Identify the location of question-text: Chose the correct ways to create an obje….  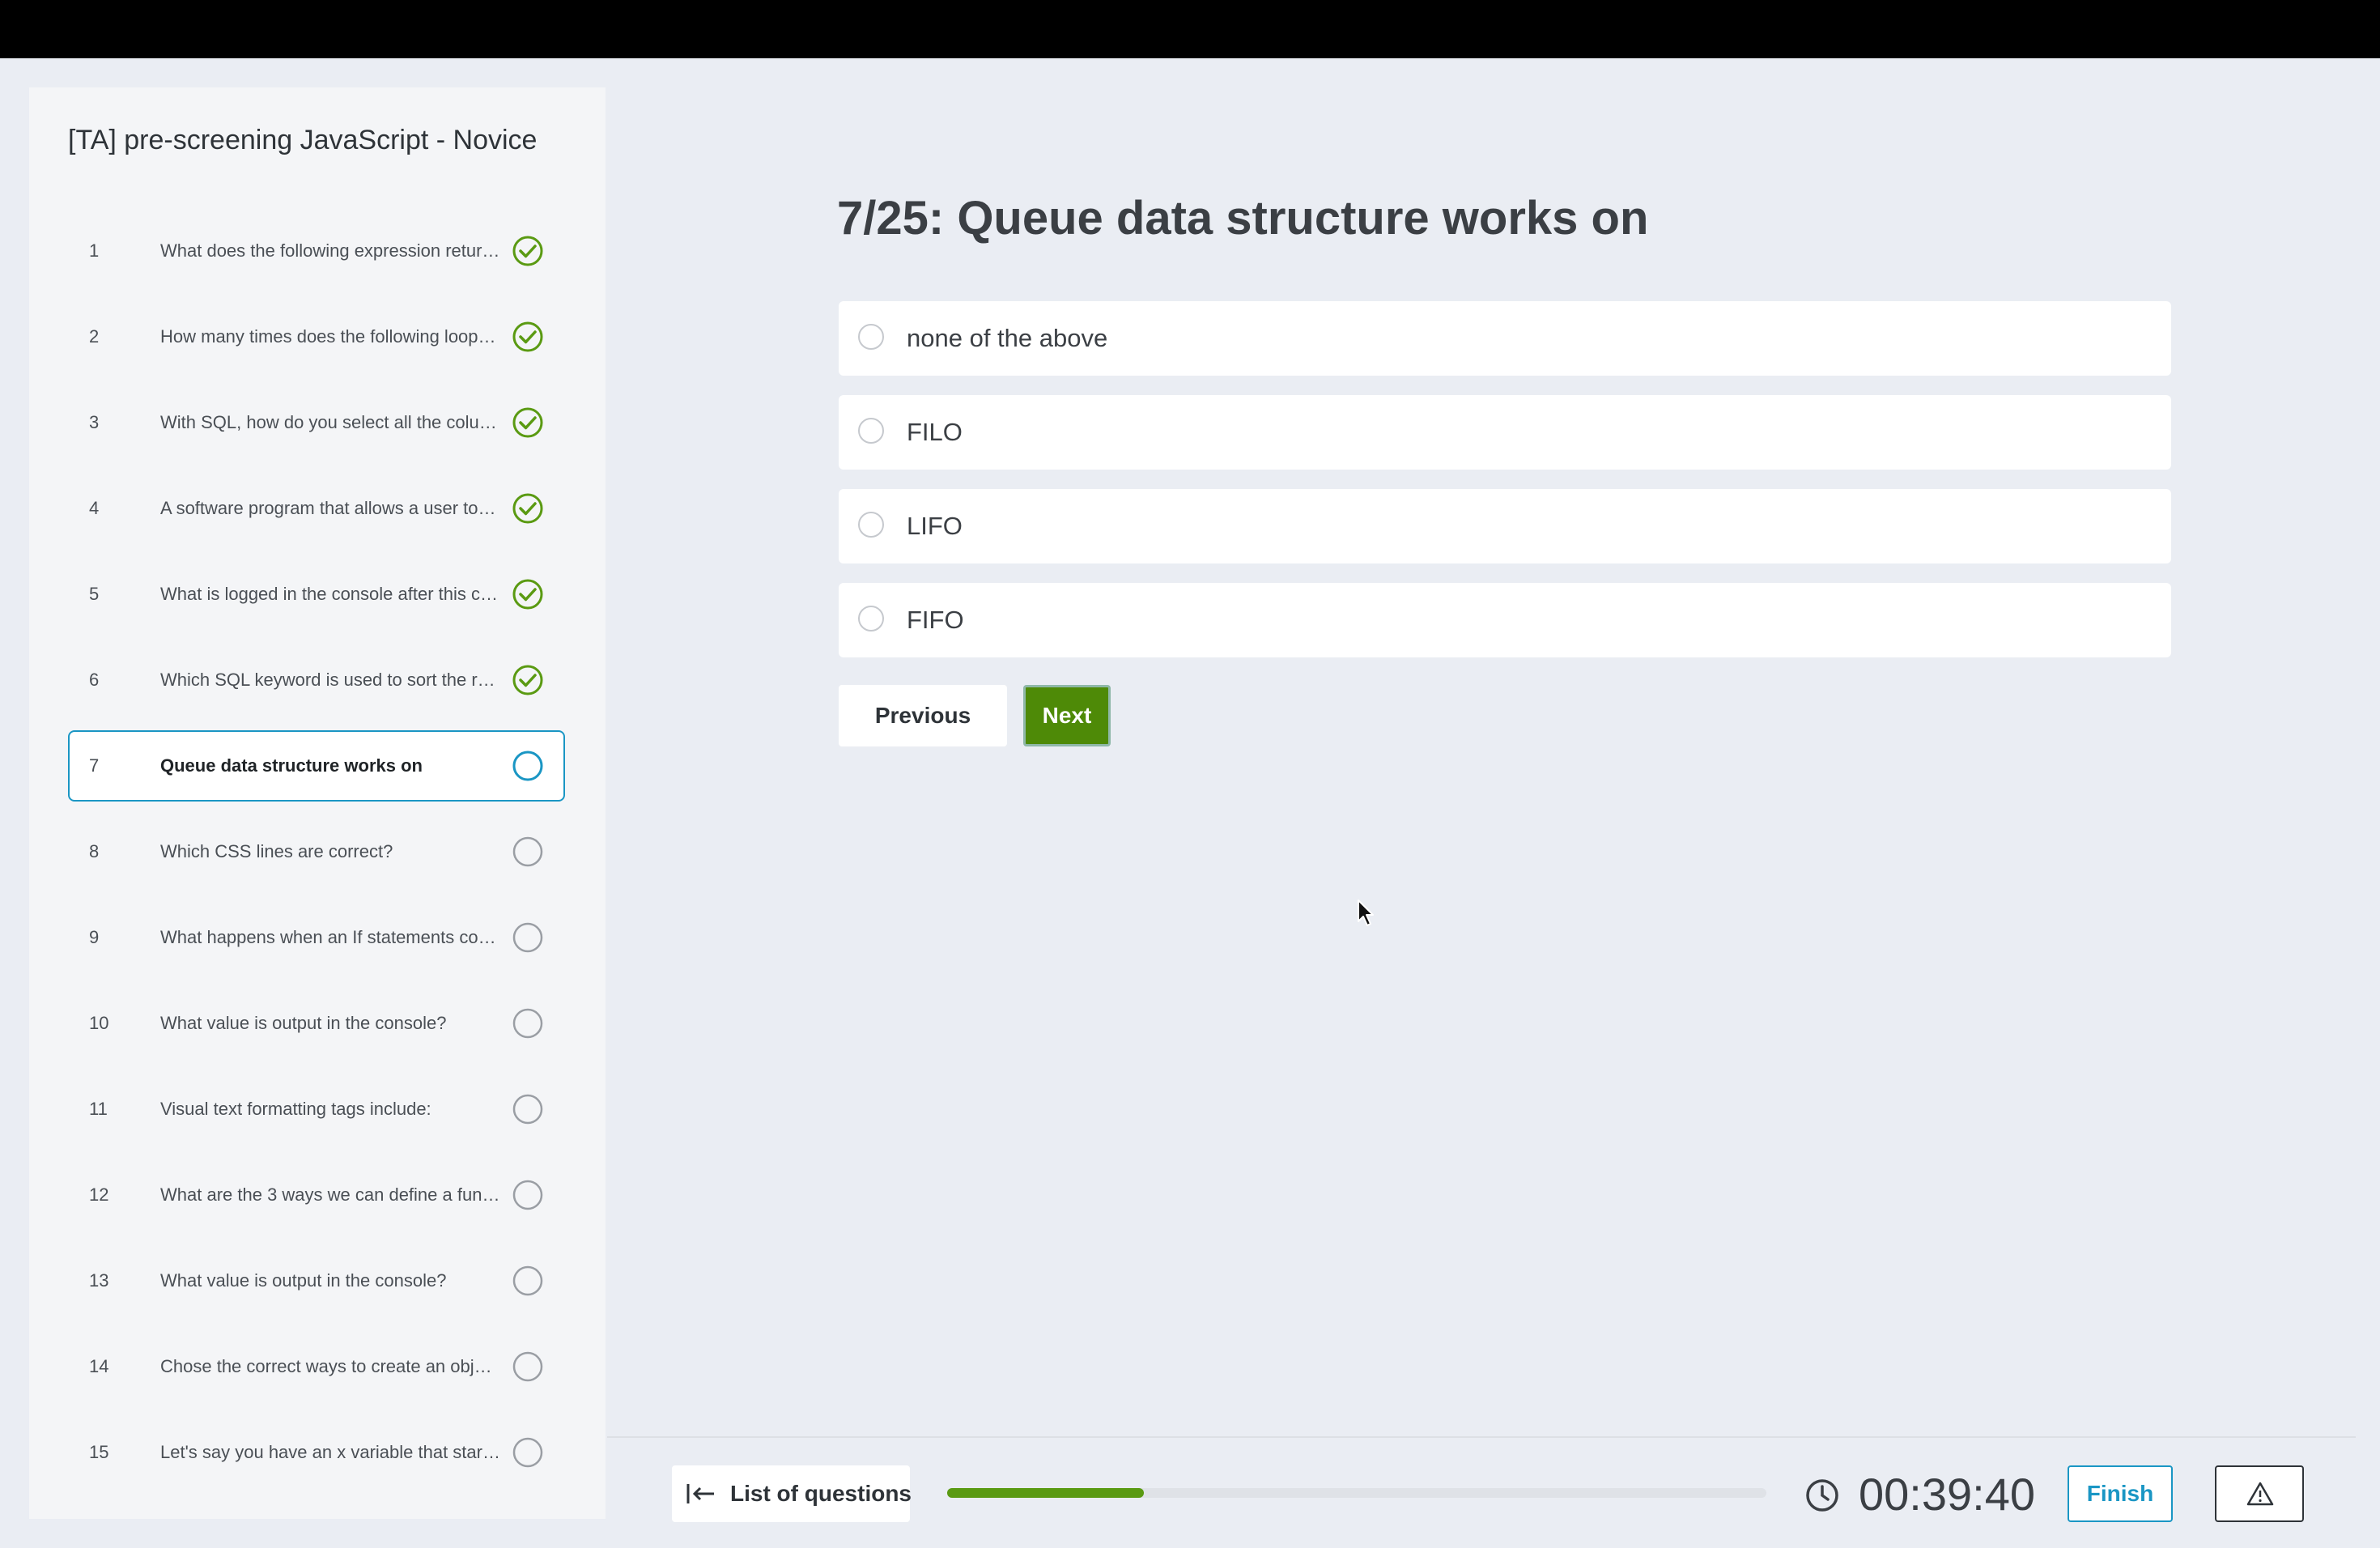
(330, 1366).